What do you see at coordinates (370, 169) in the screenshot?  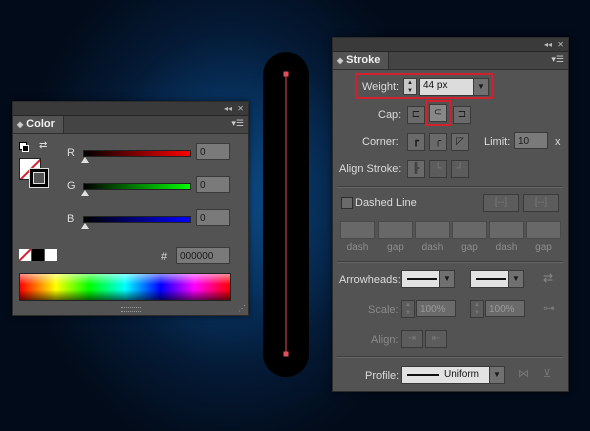 I see `align-stroke-label: Align Stroke:` at bounding box center [370, 169].